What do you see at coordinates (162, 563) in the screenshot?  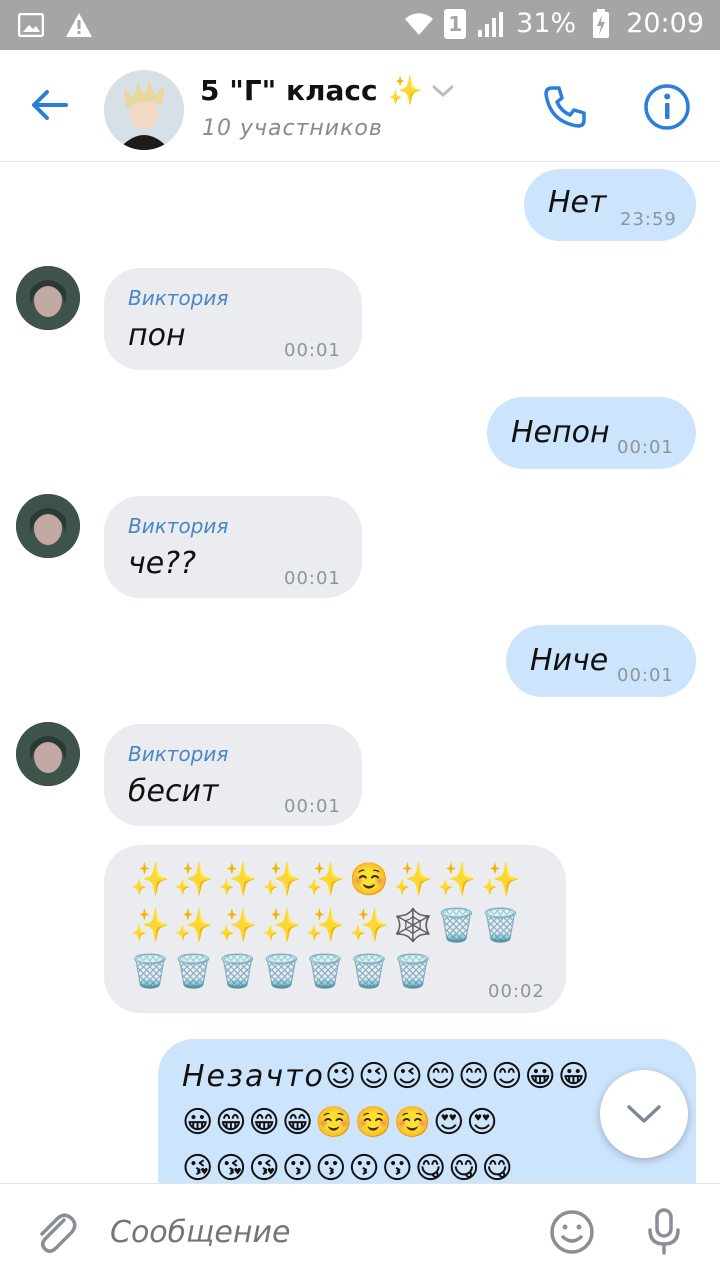 I see `message-text: че??` at bounding box center [162, 563].